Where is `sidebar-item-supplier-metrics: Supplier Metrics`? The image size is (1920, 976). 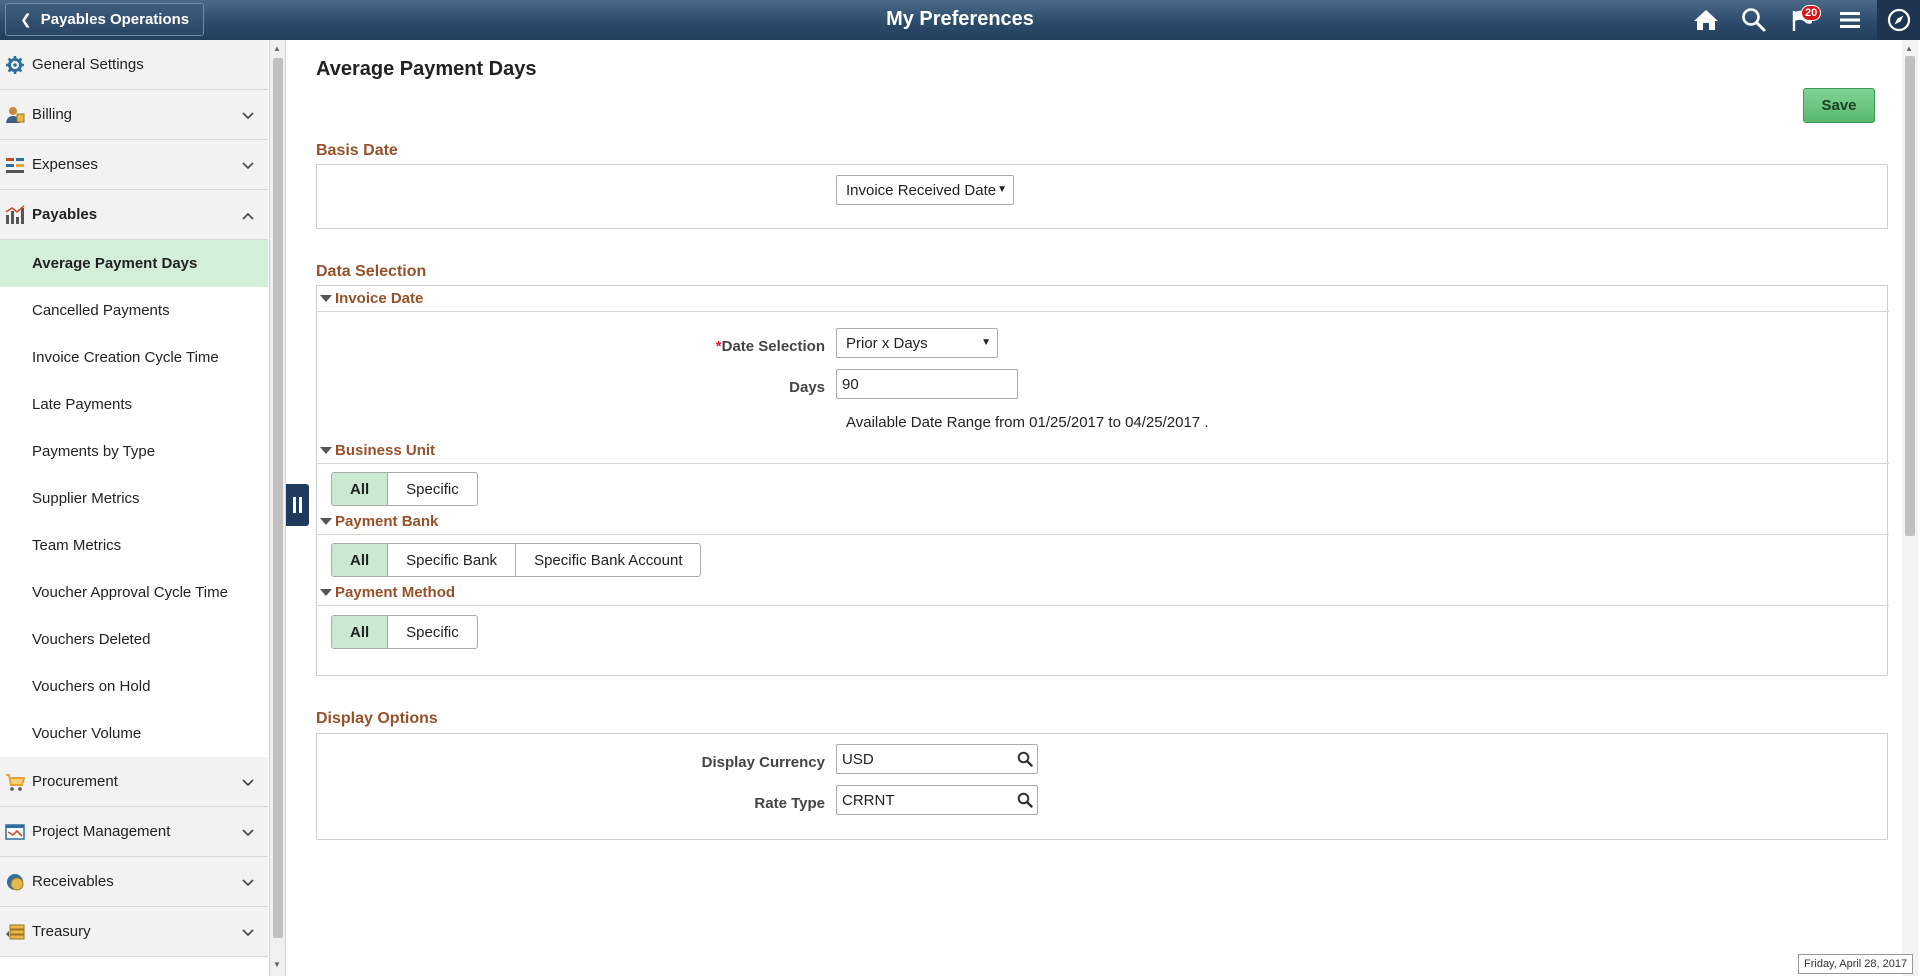
sidebar-item-supplier-metrics: Supplier Metrics is located at coordinates (134, 498).